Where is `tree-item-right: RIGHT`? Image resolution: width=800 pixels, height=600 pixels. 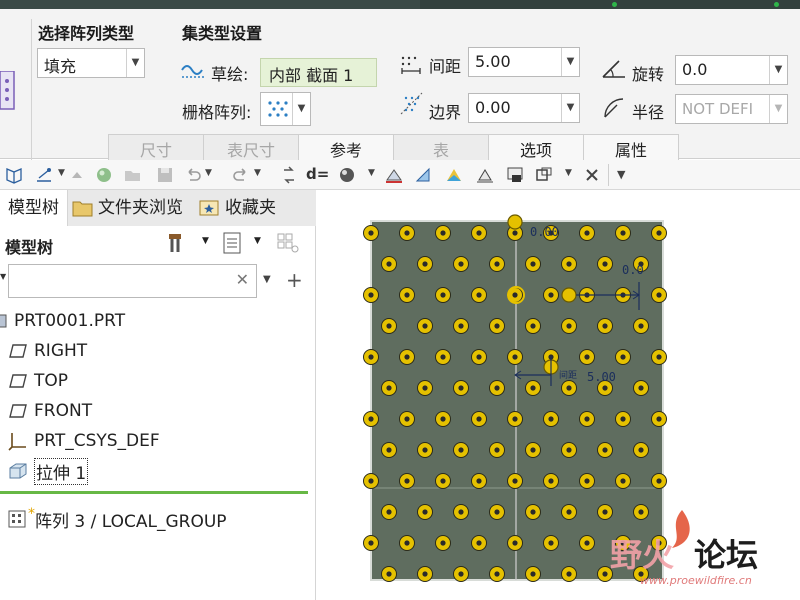
tree-item-right: RIGHT is located at coordinates (47, 351).